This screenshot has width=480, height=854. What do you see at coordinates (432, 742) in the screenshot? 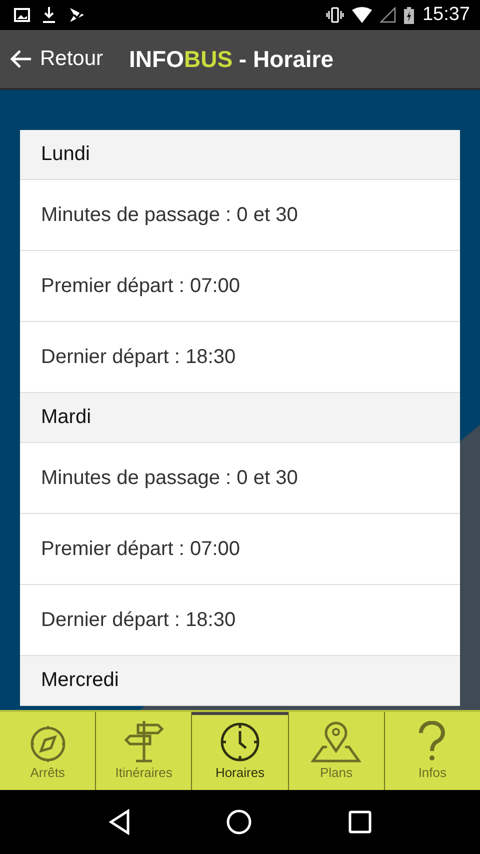
I see `question-mark-icon` at bounding box center [432, 742].